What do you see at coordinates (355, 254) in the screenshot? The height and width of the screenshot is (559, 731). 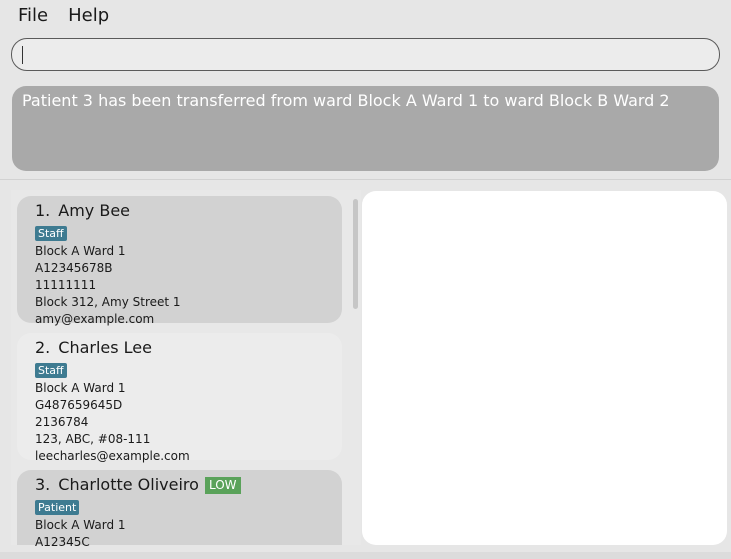 I see `list-scrollbar` at bounding box center [355, 254].